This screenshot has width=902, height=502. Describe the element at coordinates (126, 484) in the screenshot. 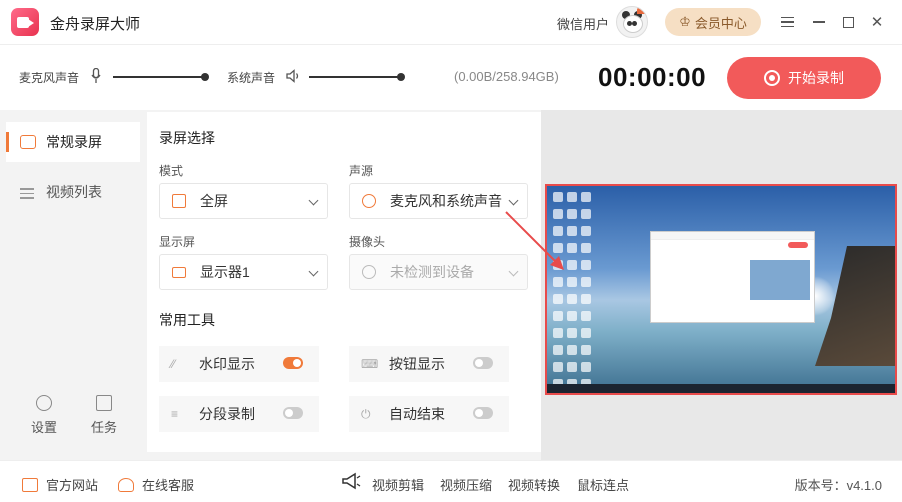

I see `headset-icon` at that location.